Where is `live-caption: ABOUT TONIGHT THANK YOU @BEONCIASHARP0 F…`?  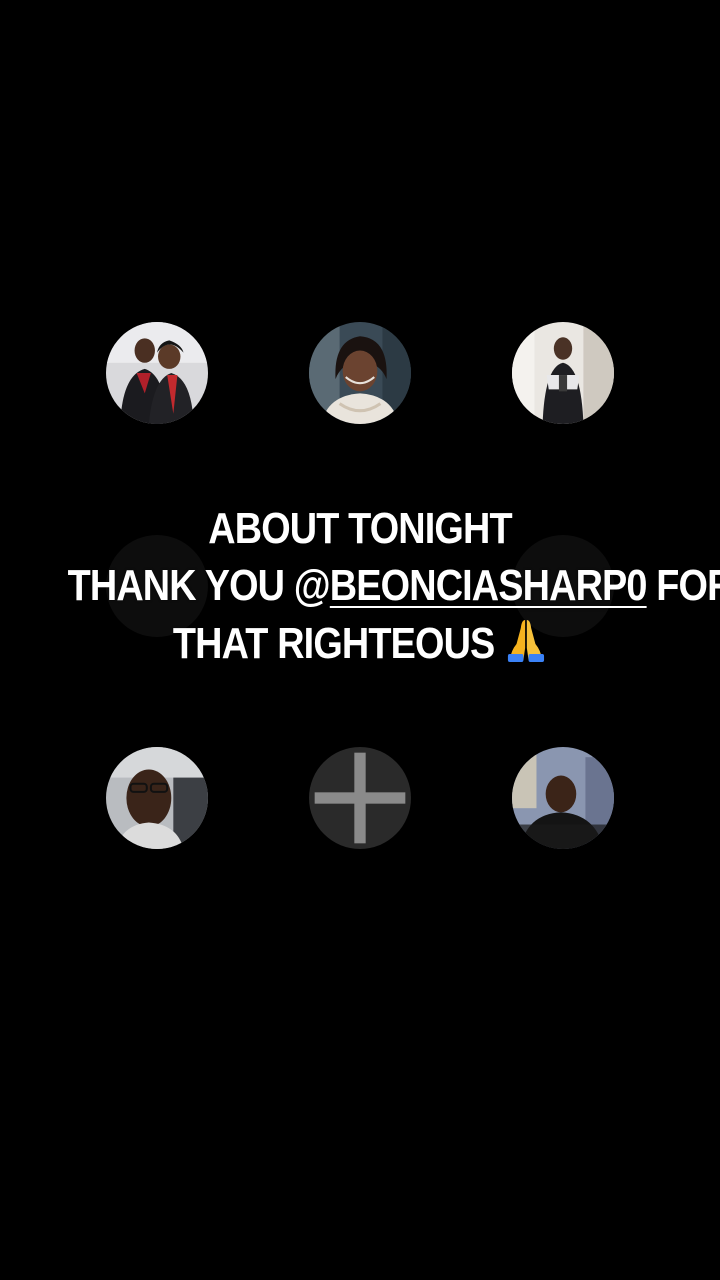
live-caption: ABOUT TONIGHT THANK YOU @BEONCIASHARP0 F… is located at coordinates (393, 586).